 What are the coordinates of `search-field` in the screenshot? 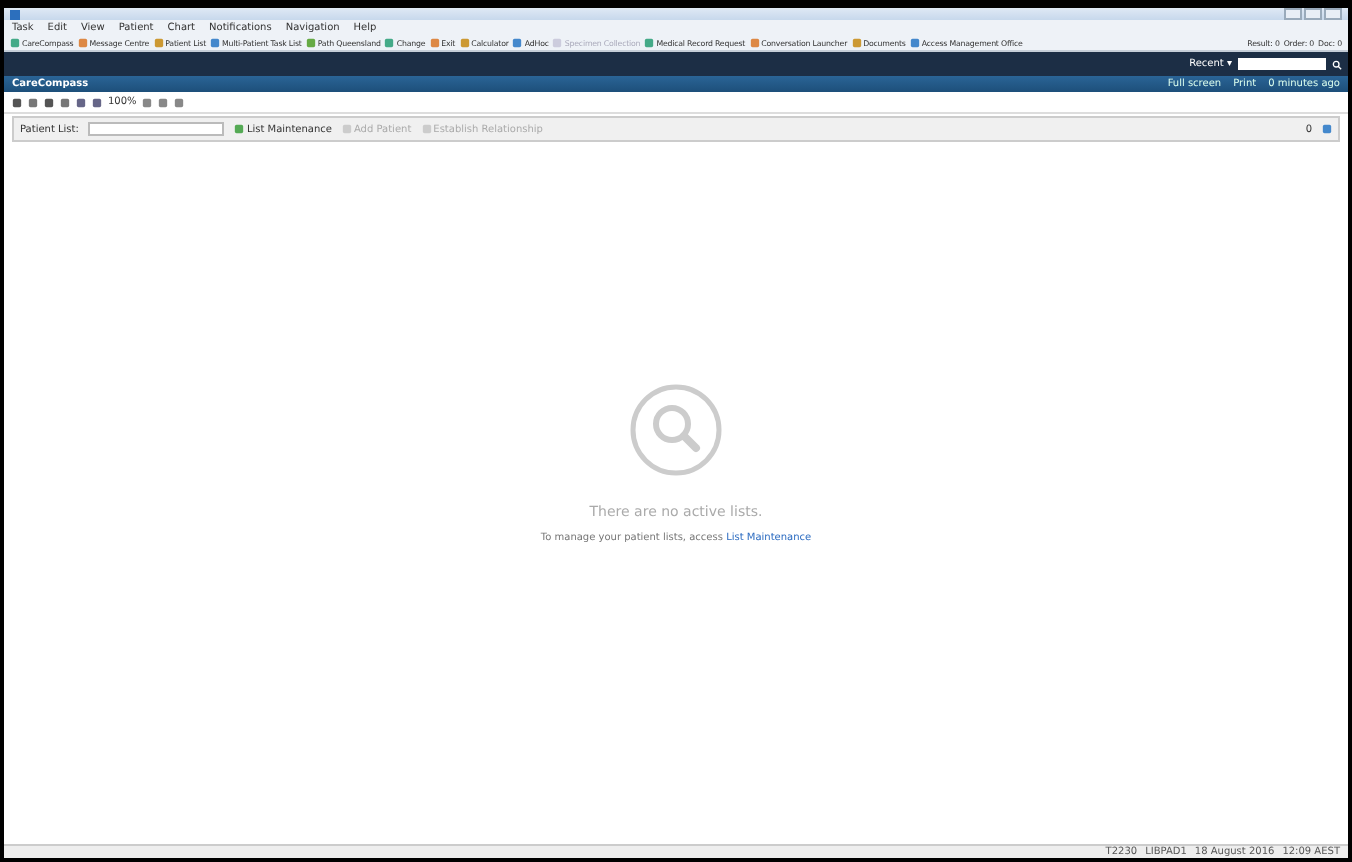 It's located at (1282, 64).